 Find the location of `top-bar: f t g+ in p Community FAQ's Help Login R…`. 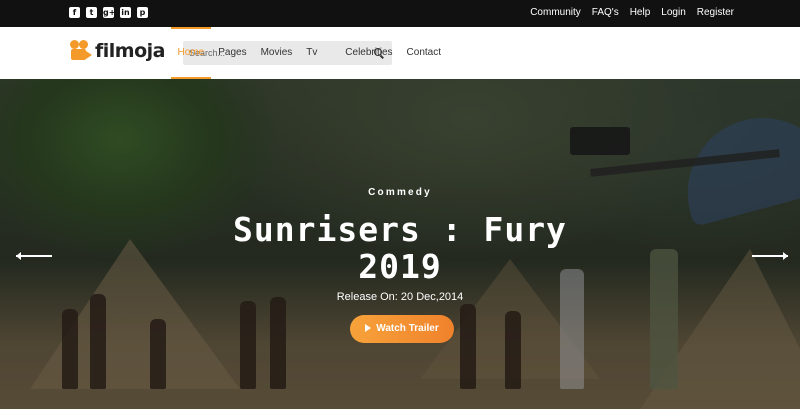

top-bar: f t g+ in p Community FAQ's Help Login R… is located at coordinates (400, 13).